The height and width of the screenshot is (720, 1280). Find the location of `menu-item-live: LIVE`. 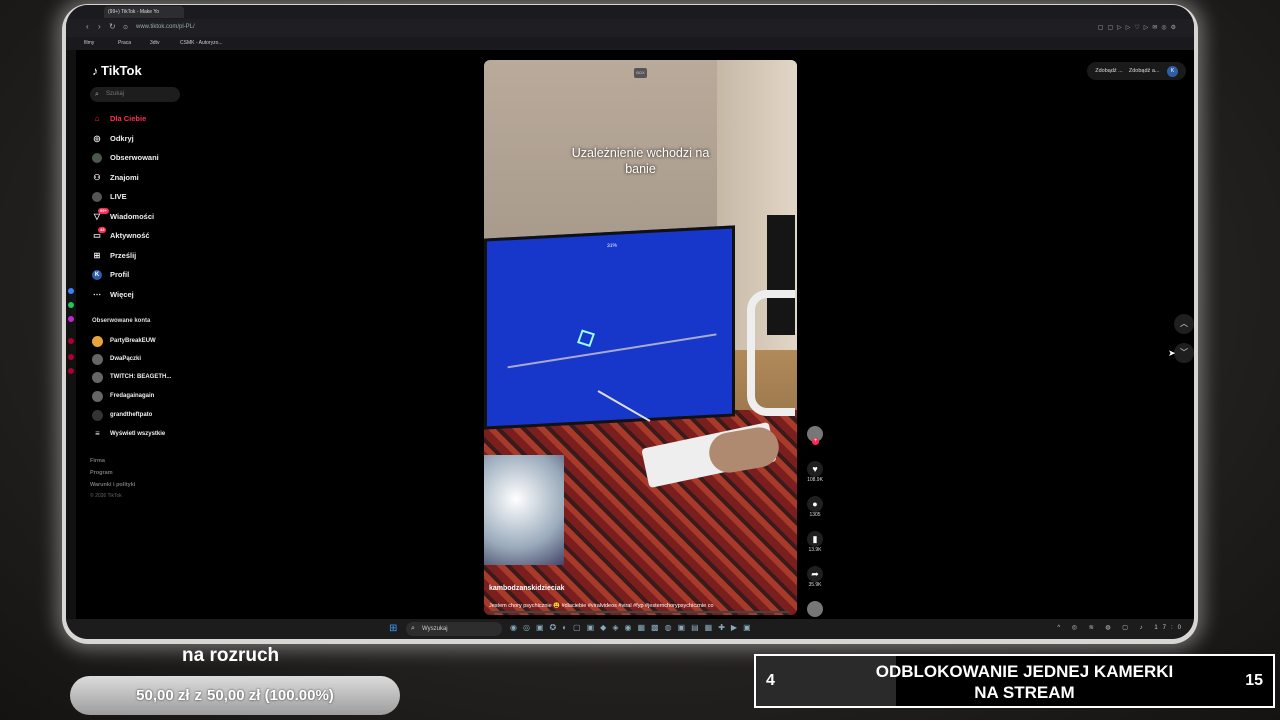

menu-item-live: LIVE is located at coordinates (109, 197).